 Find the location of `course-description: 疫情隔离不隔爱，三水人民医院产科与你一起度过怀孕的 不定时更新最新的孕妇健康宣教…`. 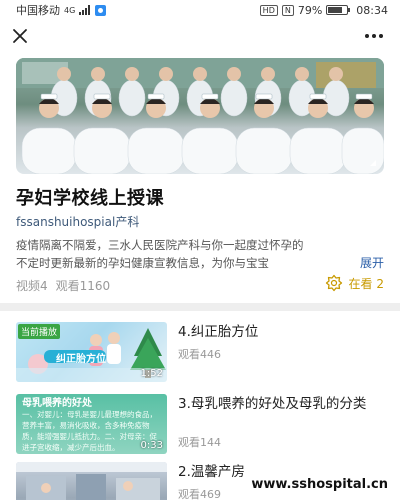

course-description: 疫情隔离不隔爱，三水人民医院产科与你一起度过怀孕的 不定时更新最新的孕妇健康宣教… is located at coordinates (200, 254).